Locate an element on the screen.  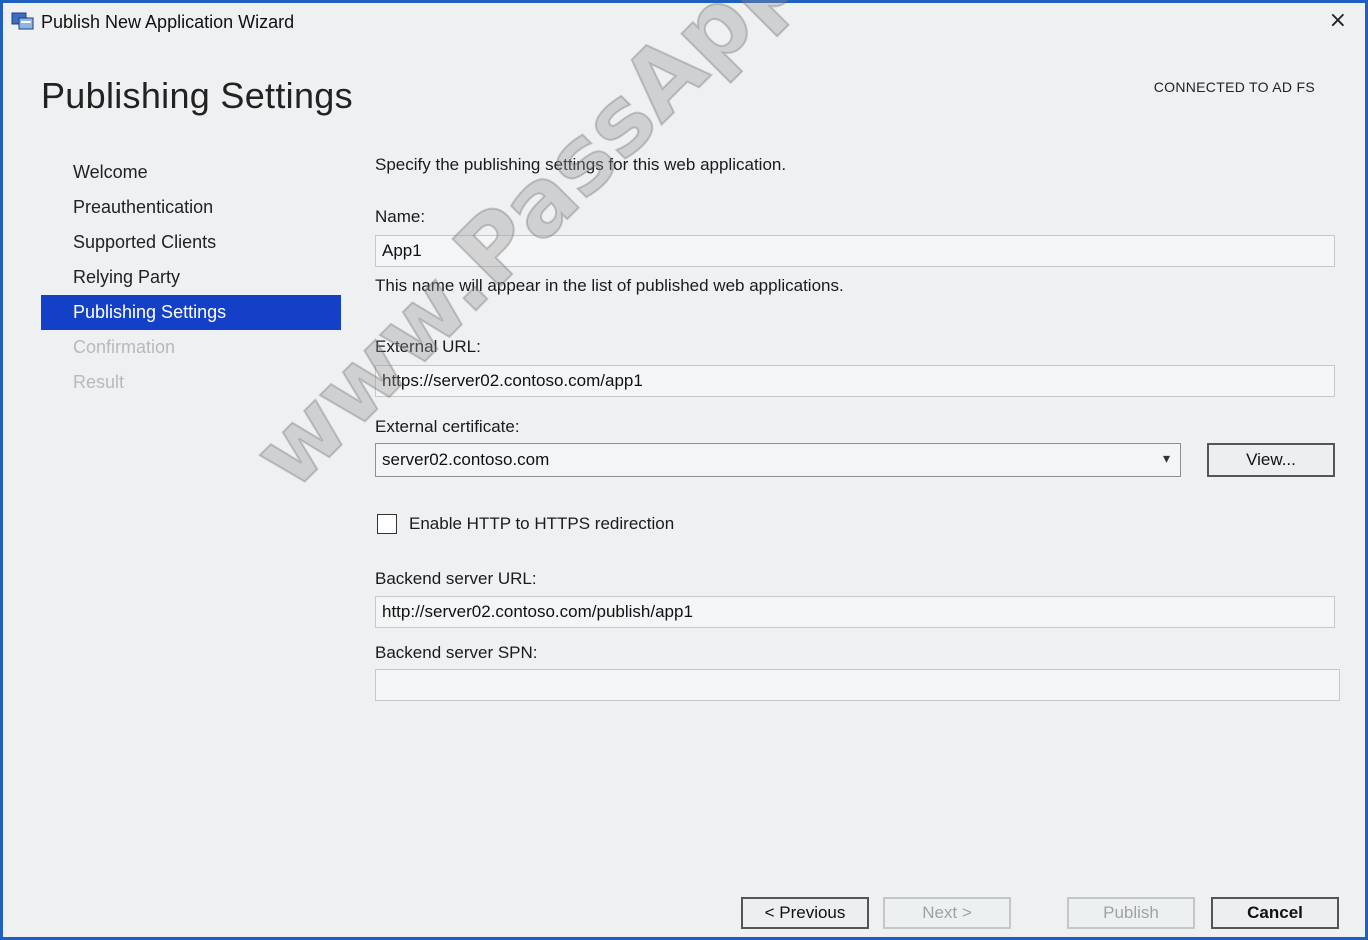
nav-step-welcome: Welcome is located at coordinates (191, 172).